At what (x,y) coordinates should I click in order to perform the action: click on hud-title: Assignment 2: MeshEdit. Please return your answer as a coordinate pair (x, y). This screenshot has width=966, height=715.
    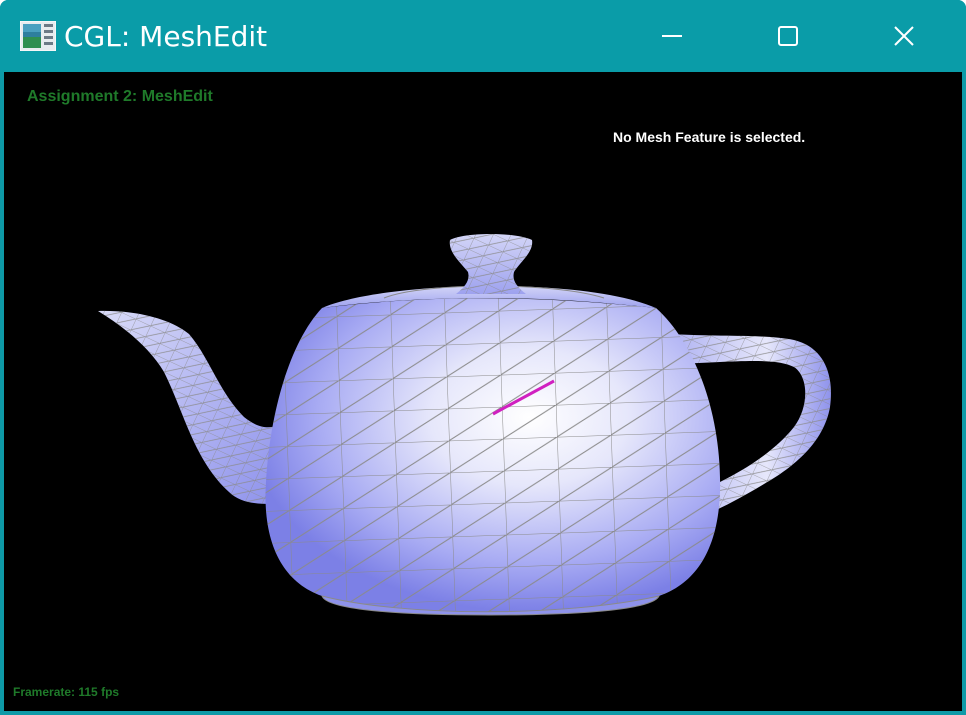
    Looking at the image, I should click on (120, 96).